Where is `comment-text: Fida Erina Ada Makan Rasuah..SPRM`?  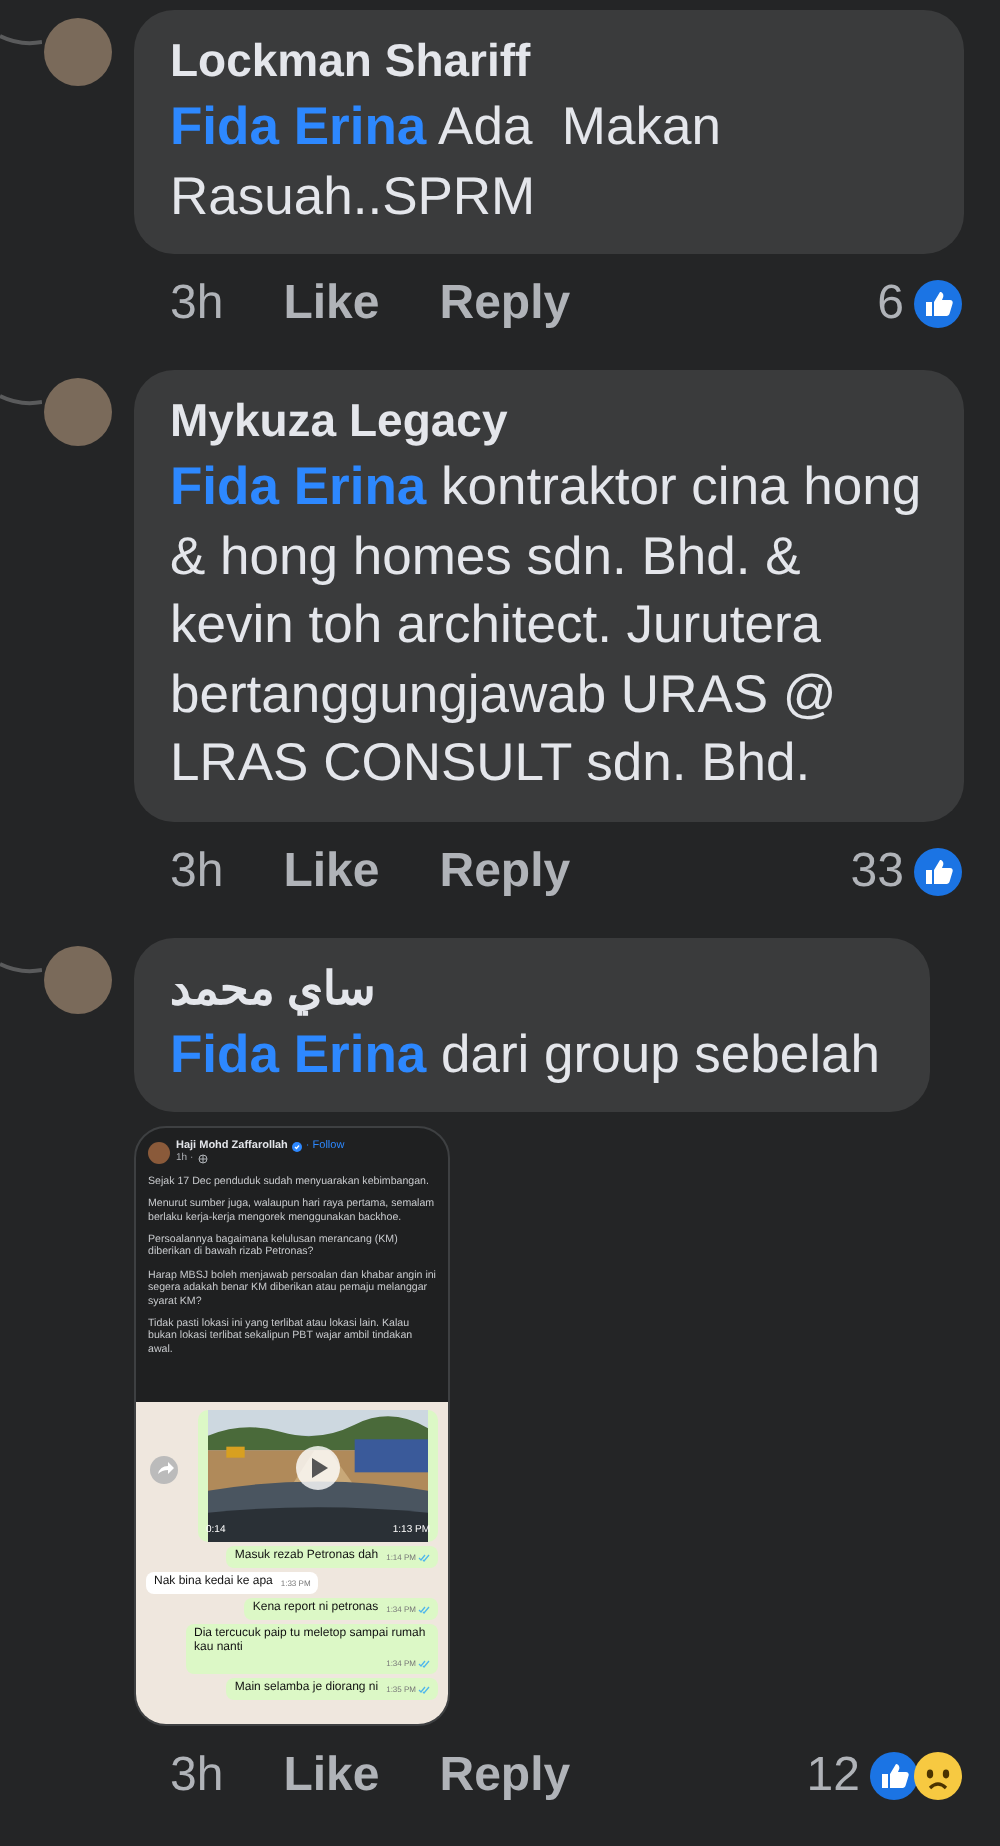
comment-text: Fida Erina Ada Makan Rasuah..SPRM is located at coordinates (446, 161).